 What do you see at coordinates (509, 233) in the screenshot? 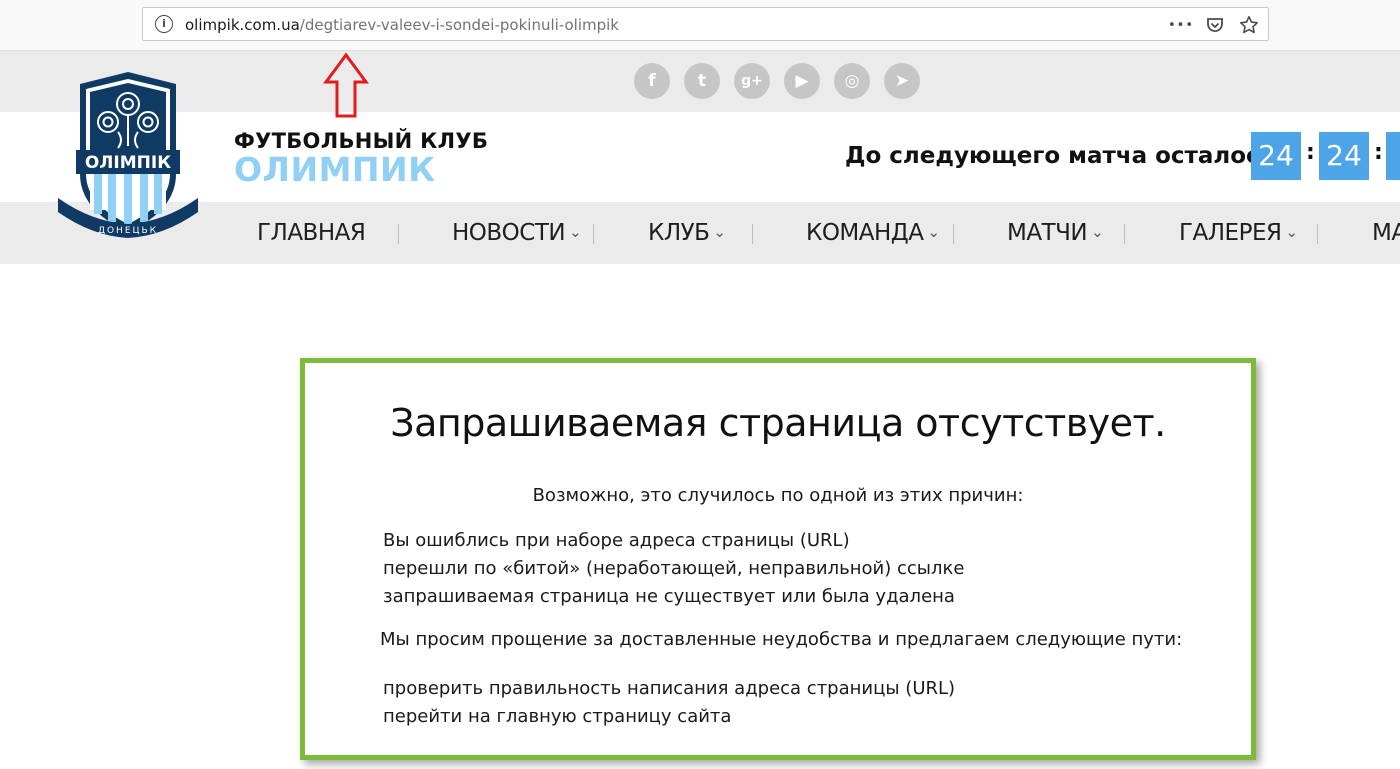
I see `nav-label: НОВОСТИ` at bounding box center [509, 233].